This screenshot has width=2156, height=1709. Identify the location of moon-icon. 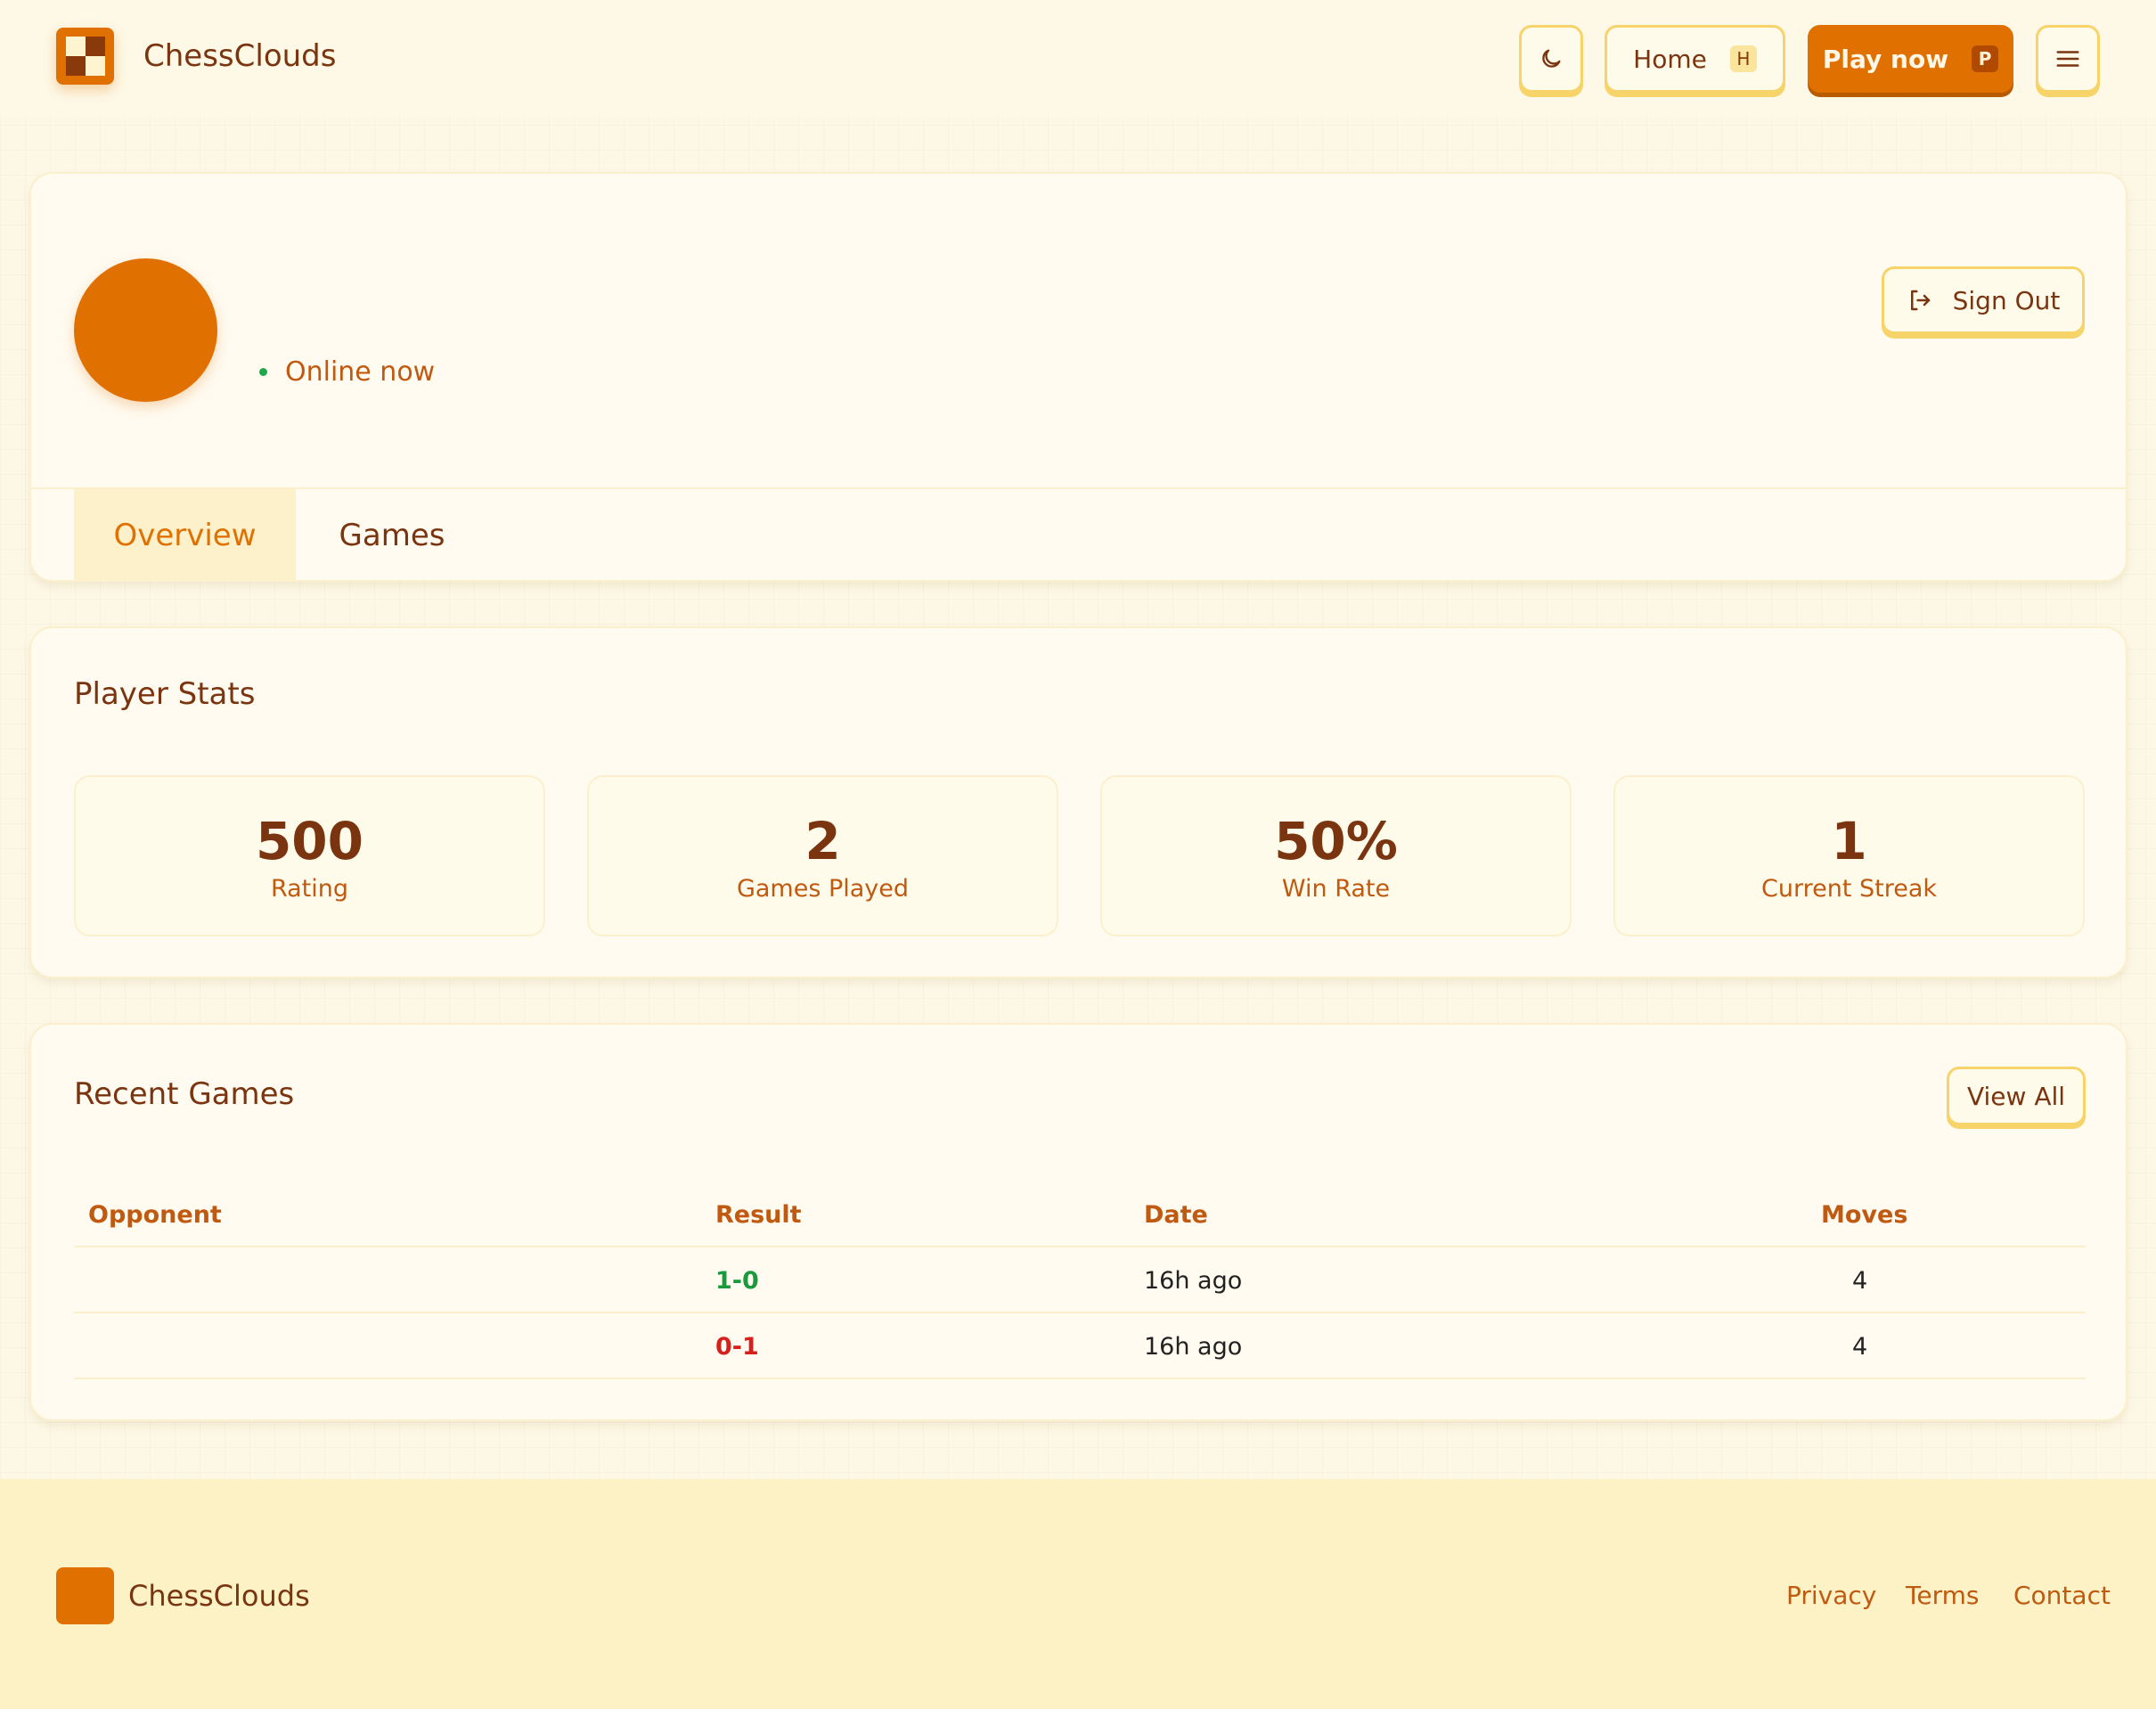
(1551, 59).